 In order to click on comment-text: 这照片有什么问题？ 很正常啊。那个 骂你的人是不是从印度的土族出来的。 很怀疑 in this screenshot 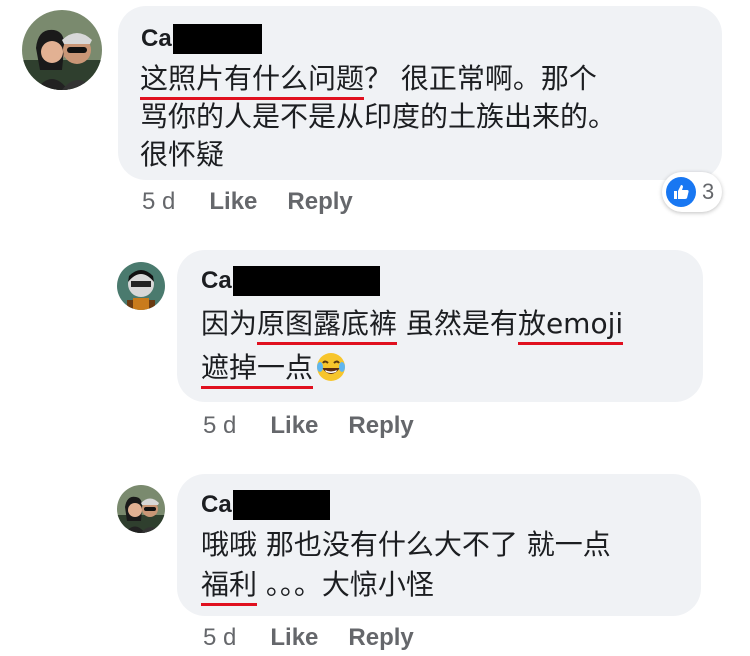, I will do `click(378, 117)`.